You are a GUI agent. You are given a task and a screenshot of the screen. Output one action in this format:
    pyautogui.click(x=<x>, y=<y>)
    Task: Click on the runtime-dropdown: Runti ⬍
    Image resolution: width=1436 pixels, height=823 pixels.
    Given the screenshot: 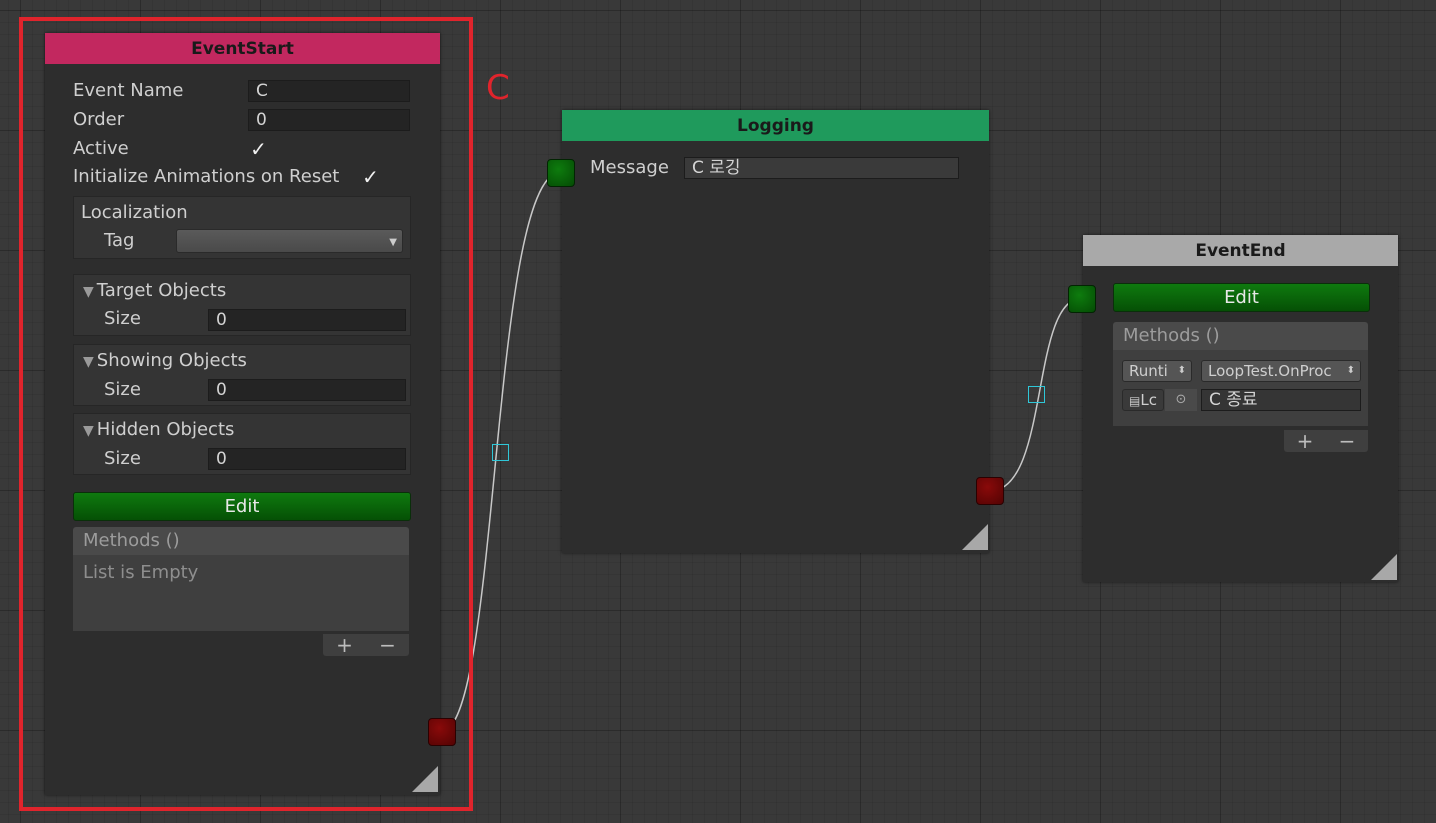 What is the action you would take?
    pyautogui.click(x=1157, y=371)
    